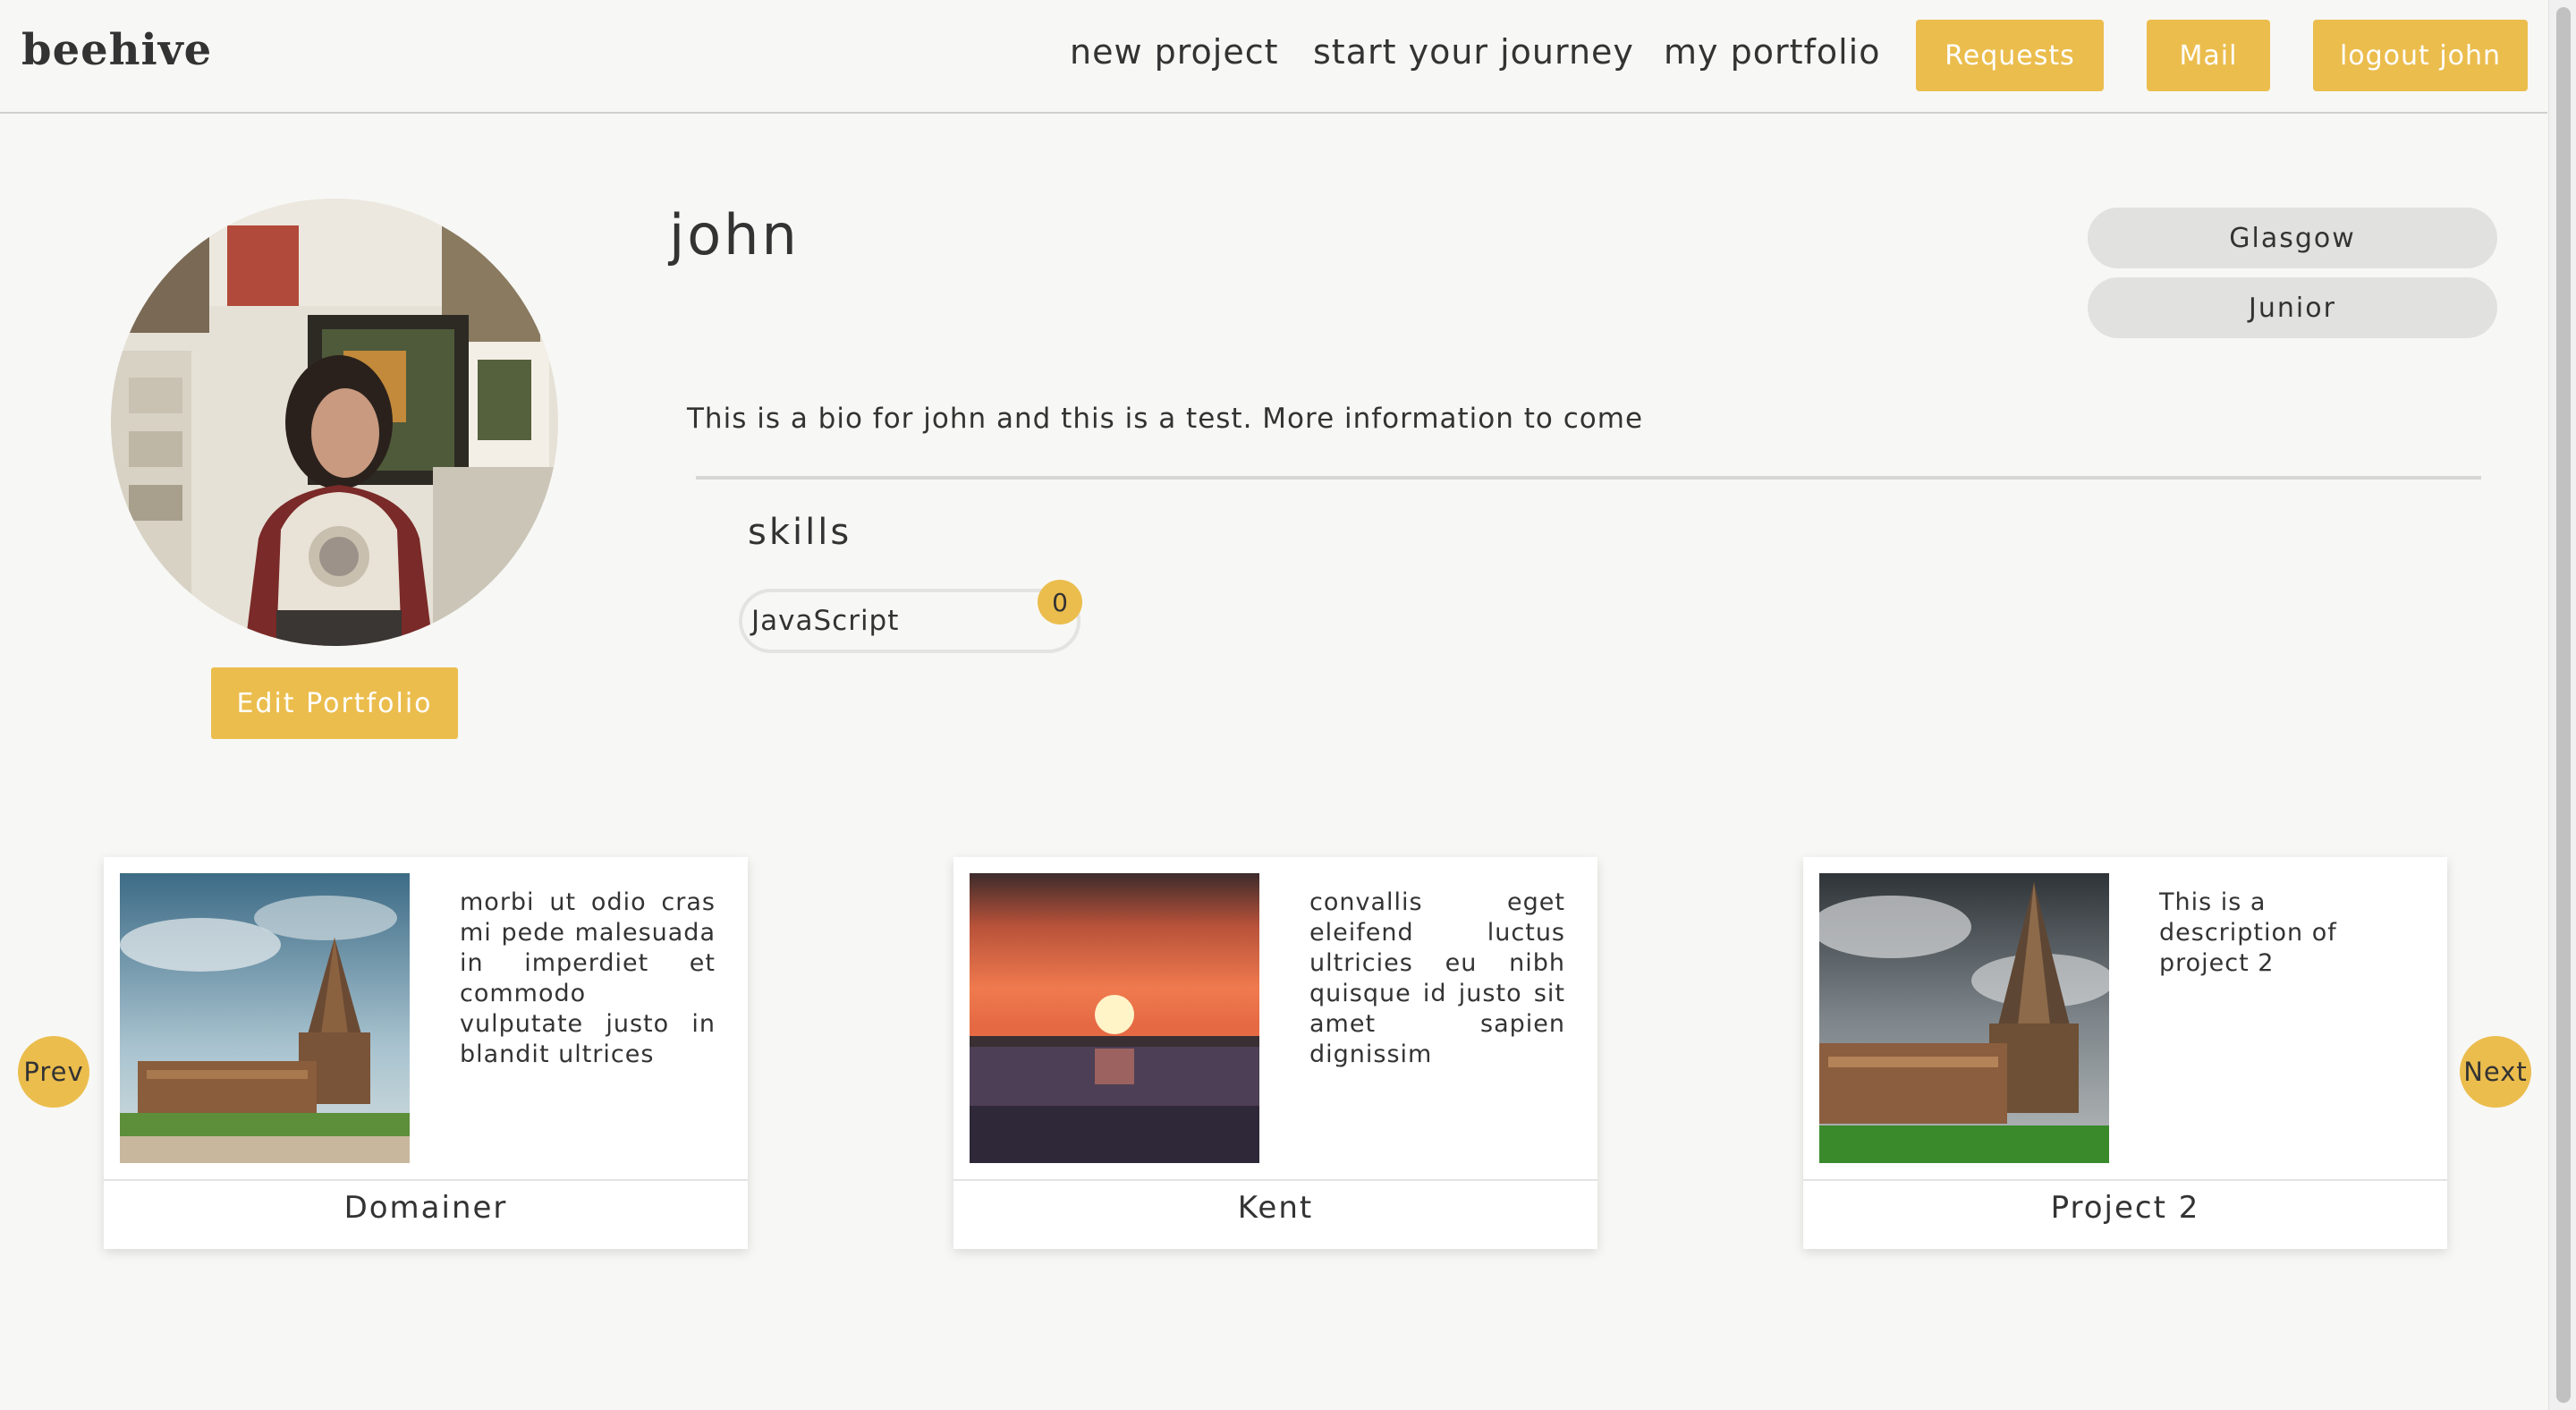 Image resolution: width=2576 pixels, height=1410 pixels. I want to click on profile-photo, so click(334, 423).